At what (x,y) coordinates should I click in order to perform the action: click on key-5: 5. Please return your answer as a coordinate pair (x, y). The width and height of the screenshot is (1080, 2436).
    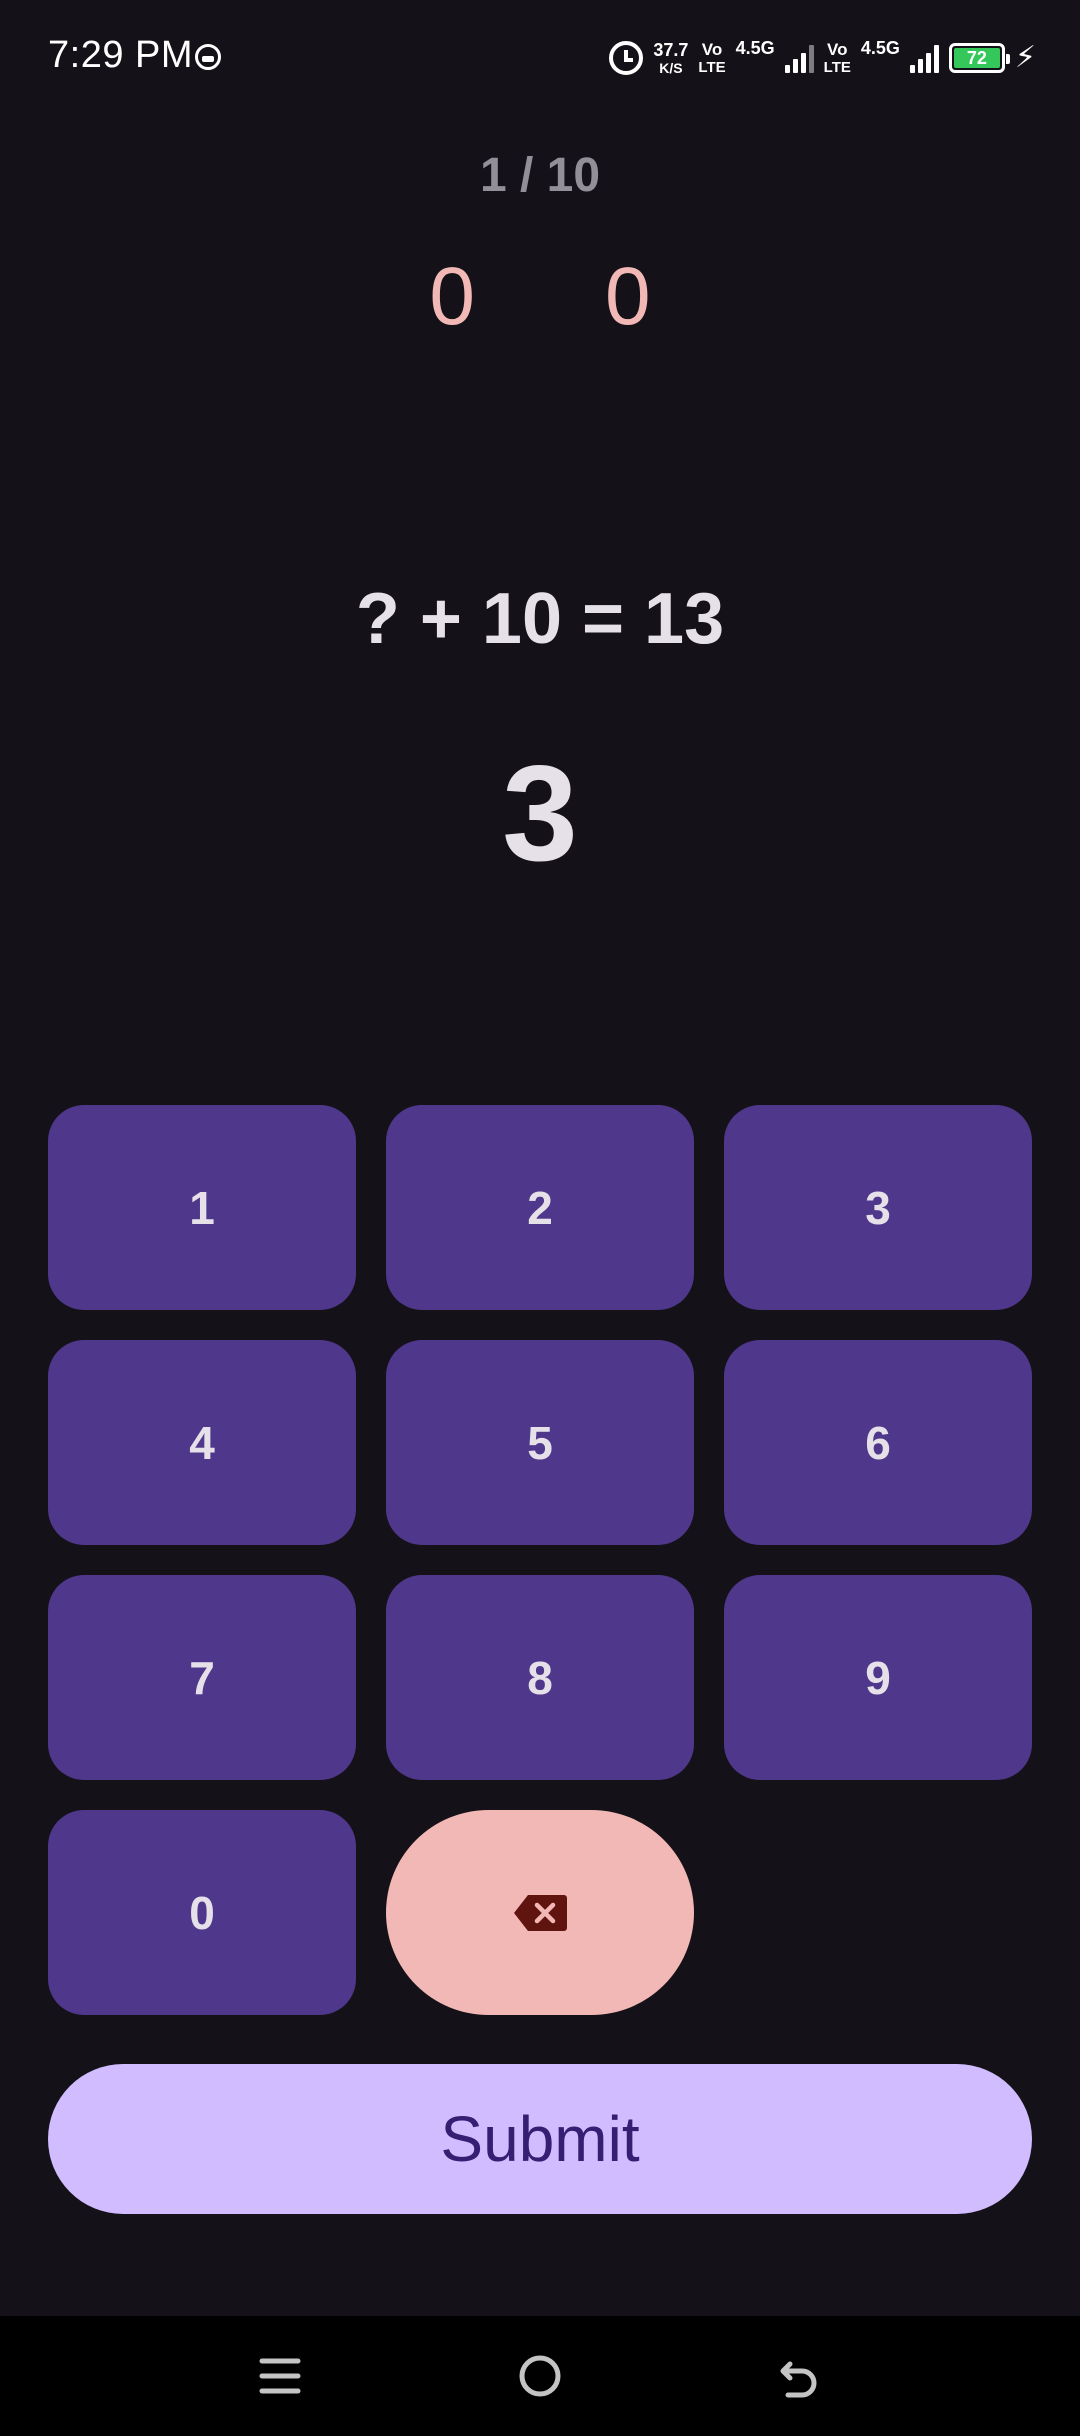
    Looking at the image, I should click on (540, 1442).